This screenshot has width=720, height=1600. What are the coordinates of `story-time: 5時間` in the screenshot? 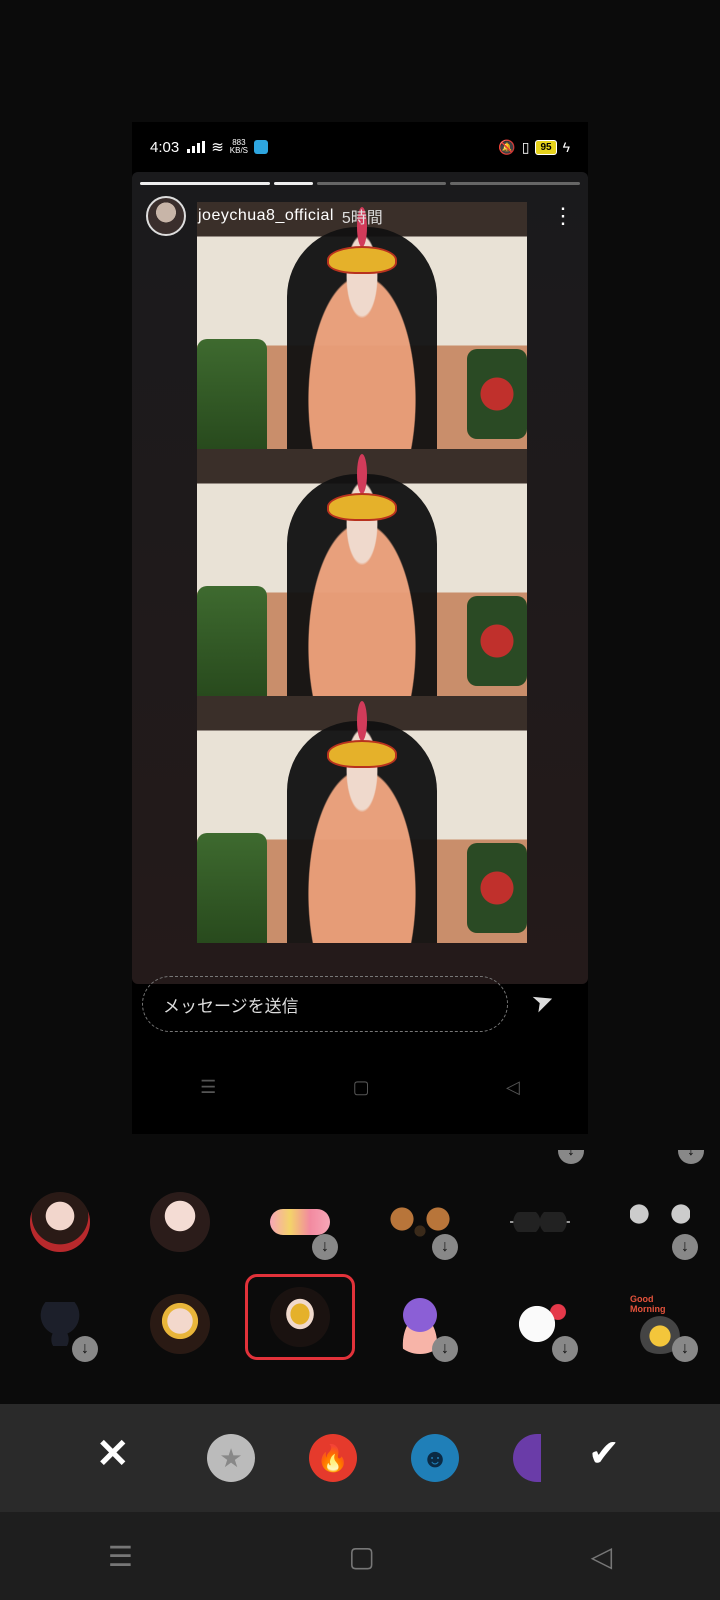 It's located at (362, 218).